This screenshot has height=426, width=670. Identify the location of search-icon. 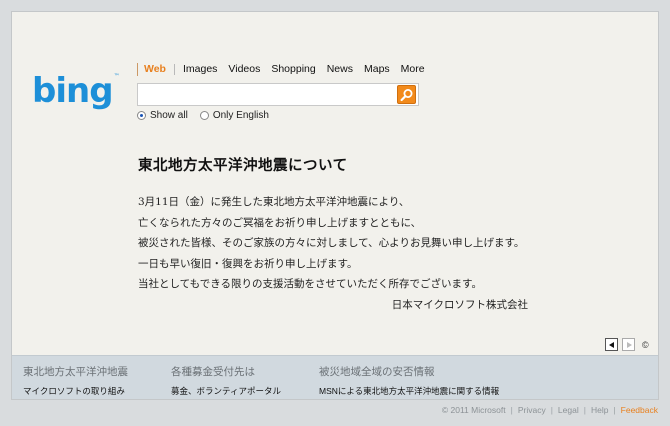
(406, 95).